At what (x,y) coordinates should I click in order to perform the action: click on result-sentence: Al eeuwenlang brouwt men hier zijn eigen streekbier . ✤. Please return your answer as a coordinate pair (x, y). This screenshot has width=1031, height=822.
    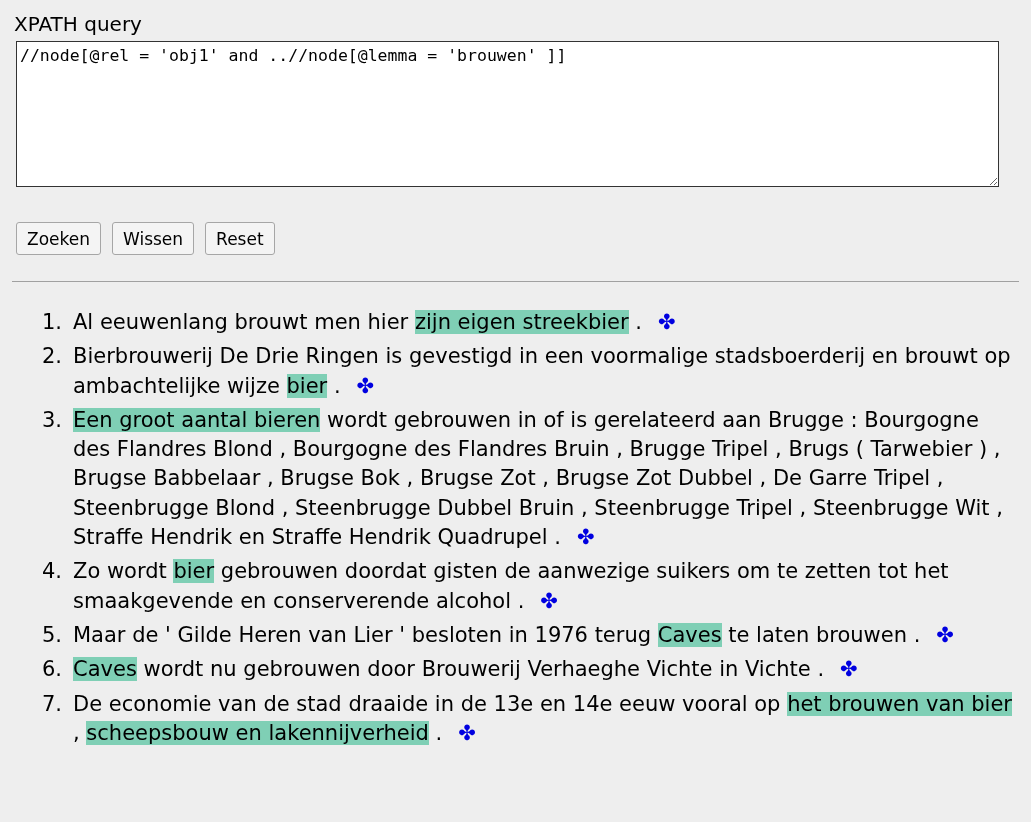
    Looking at the image, I should click on (375, 322).